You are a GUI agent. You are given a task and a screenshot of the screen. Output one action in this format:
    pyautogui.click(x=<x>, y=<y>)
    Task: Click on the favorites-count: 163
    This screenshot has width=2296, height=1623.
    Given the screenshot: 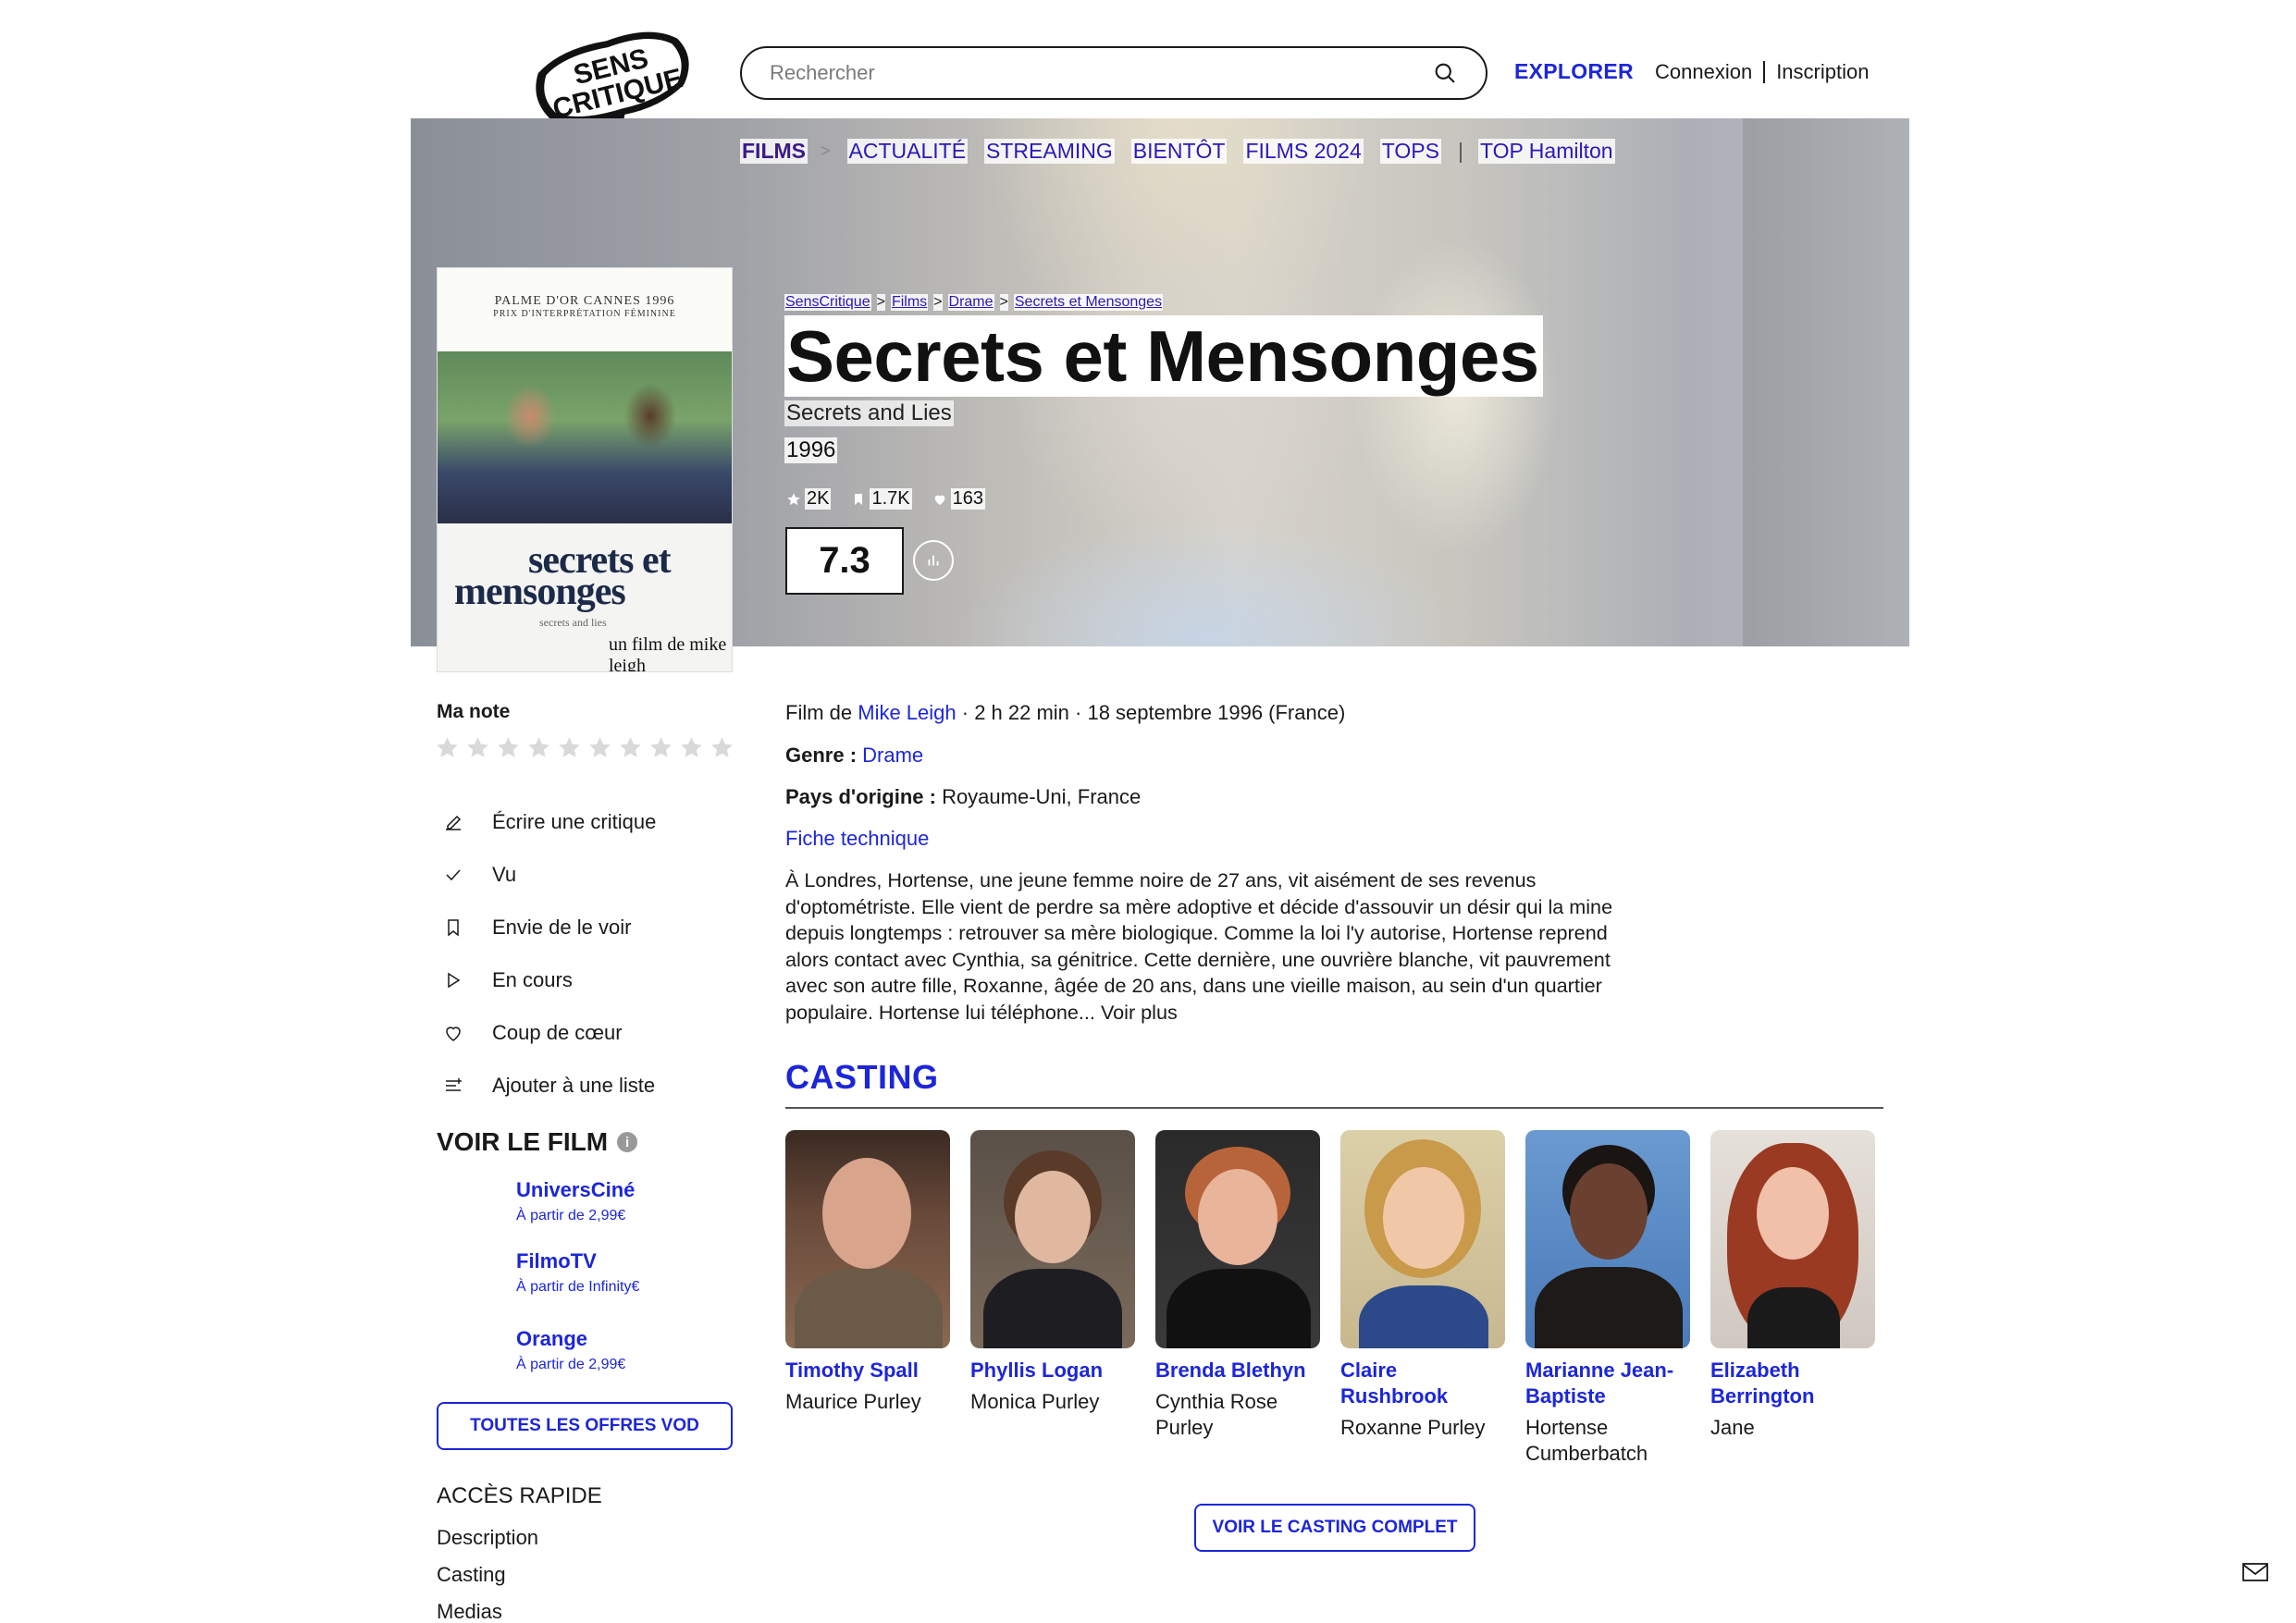 What is the action you would take?
    pyautogui.click(x=967, y=499)
    